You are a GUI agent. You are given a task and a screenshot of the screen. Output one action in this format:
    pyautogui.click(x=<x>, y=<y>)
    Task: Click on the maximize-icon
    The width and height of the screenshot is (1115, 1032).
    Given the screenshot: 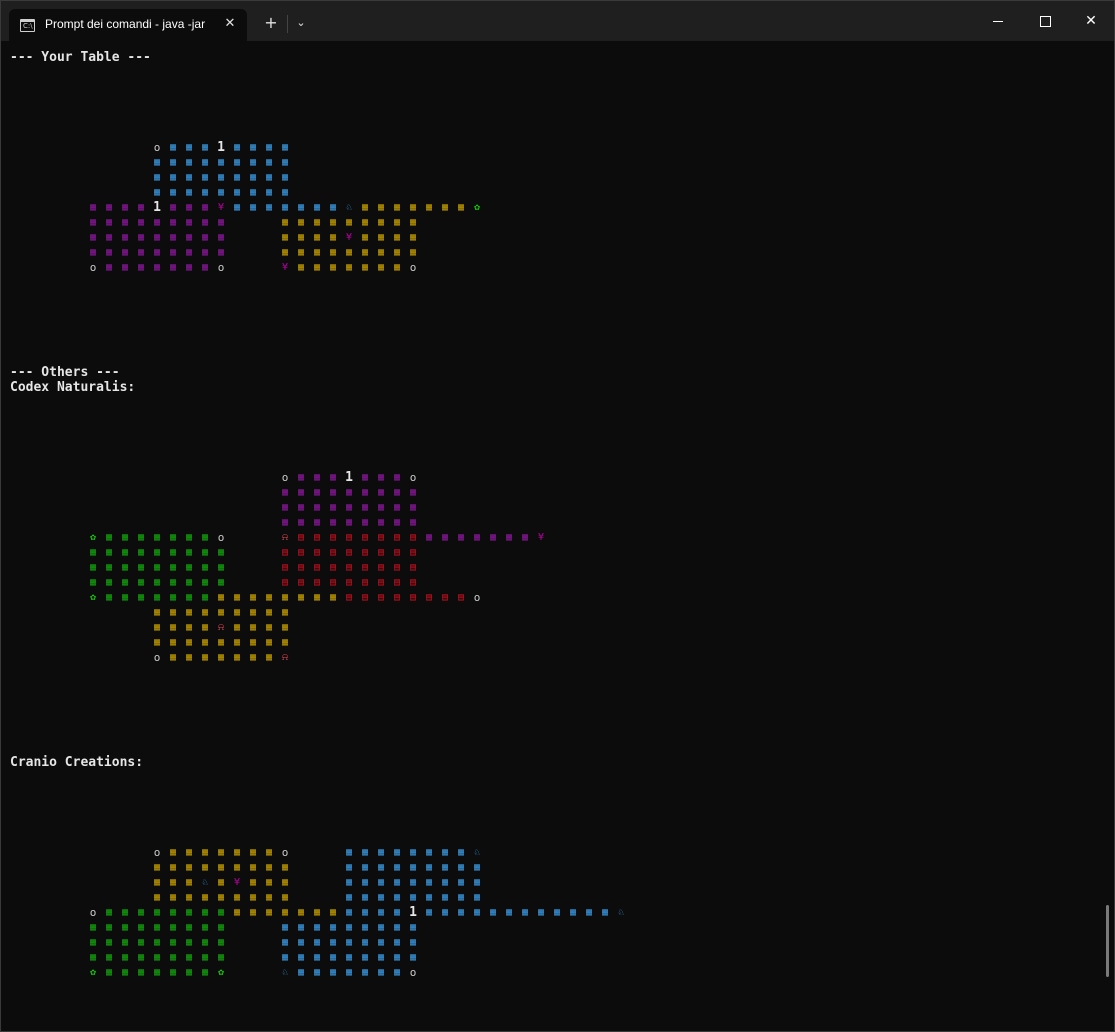 What is the action you would take?
    pyautogui.click(x=1045, y=21)
    